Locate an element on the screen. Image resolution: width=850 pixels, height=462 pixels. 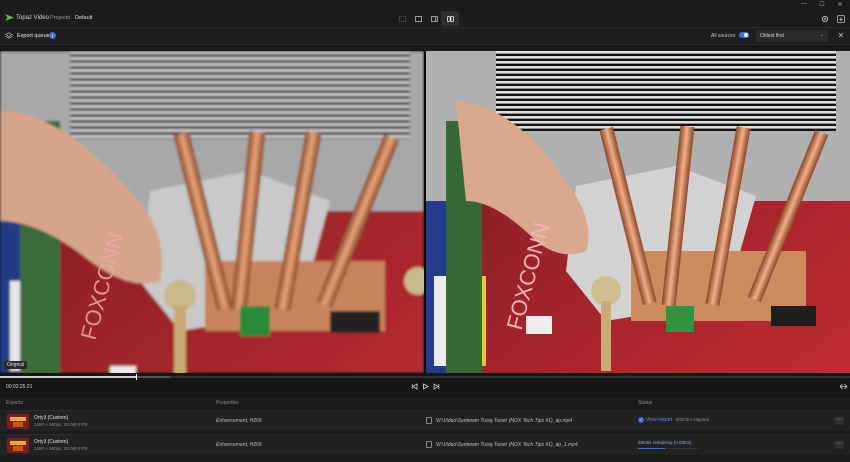
compare-view-button is located at coordinates (450, 18).